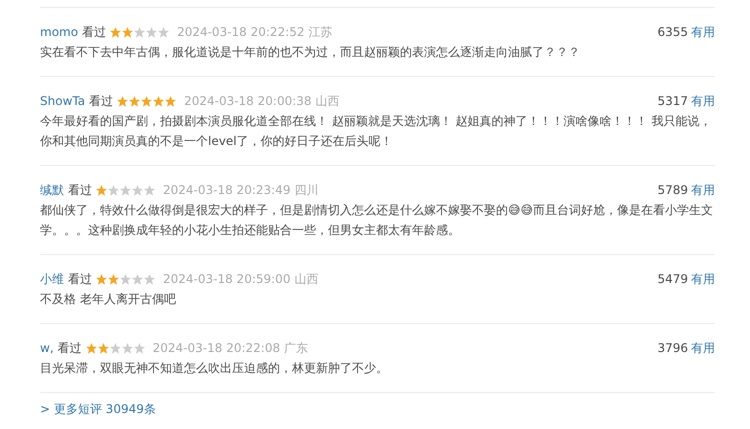  Describe the element at coordinates (59, 32) in the screenshot. I see `username-link: momo` at that location.